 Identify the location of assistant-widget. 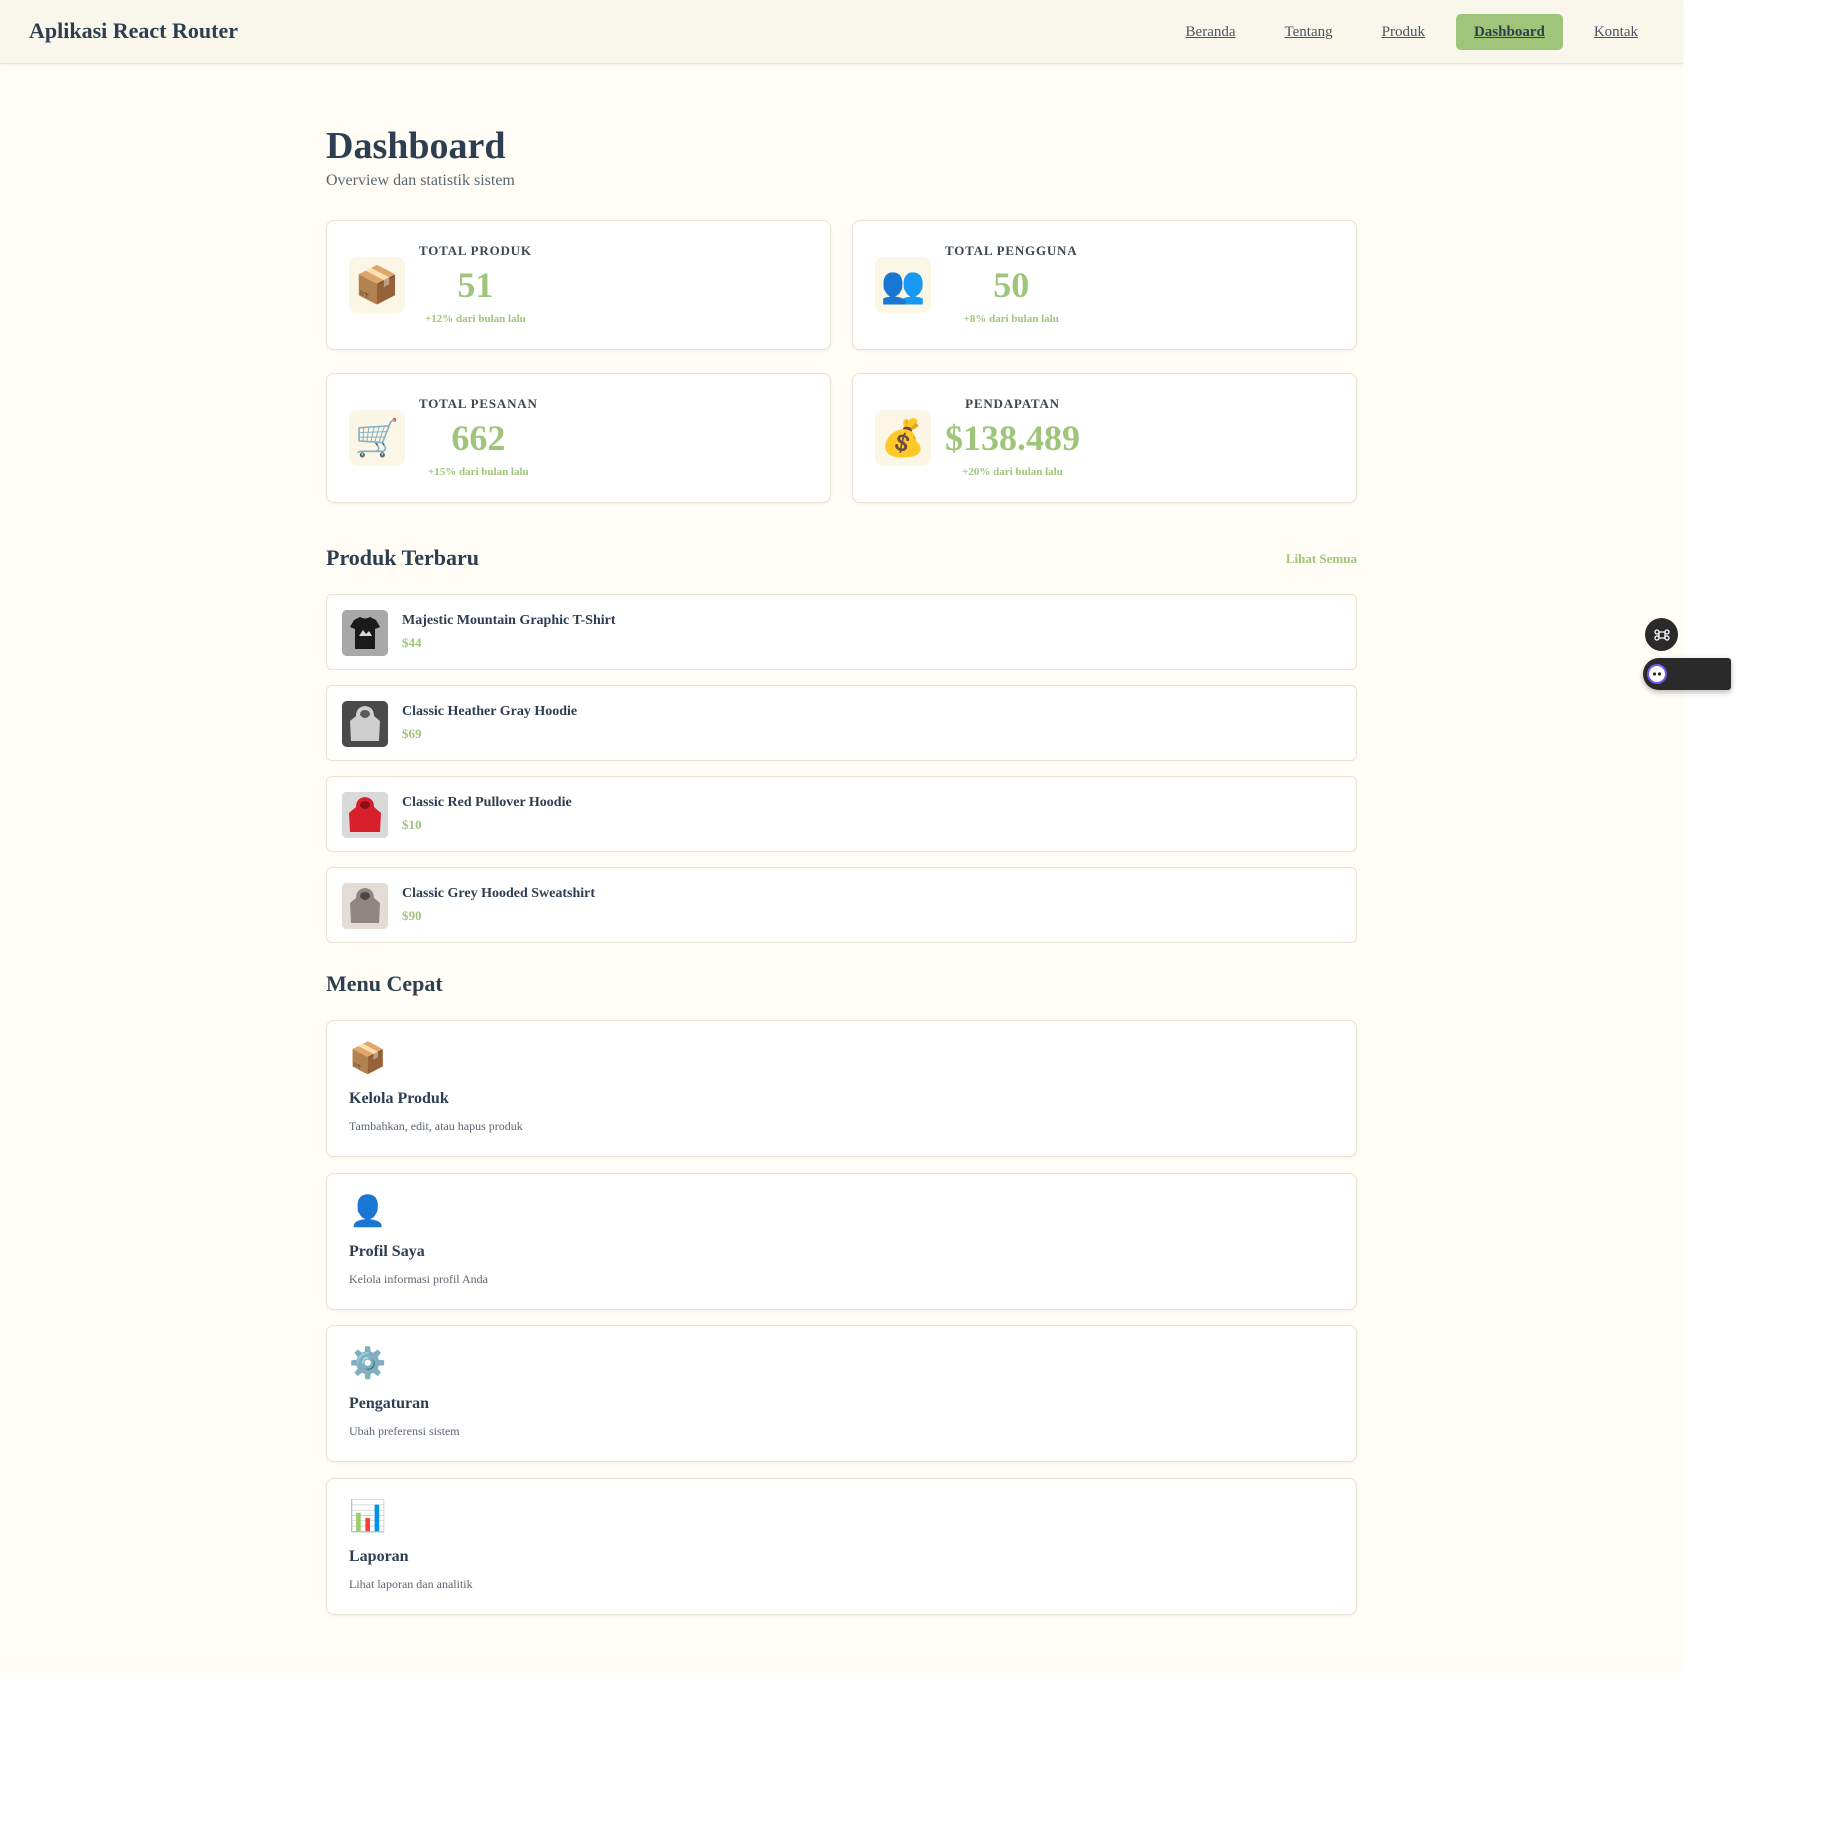
(1687, 674).